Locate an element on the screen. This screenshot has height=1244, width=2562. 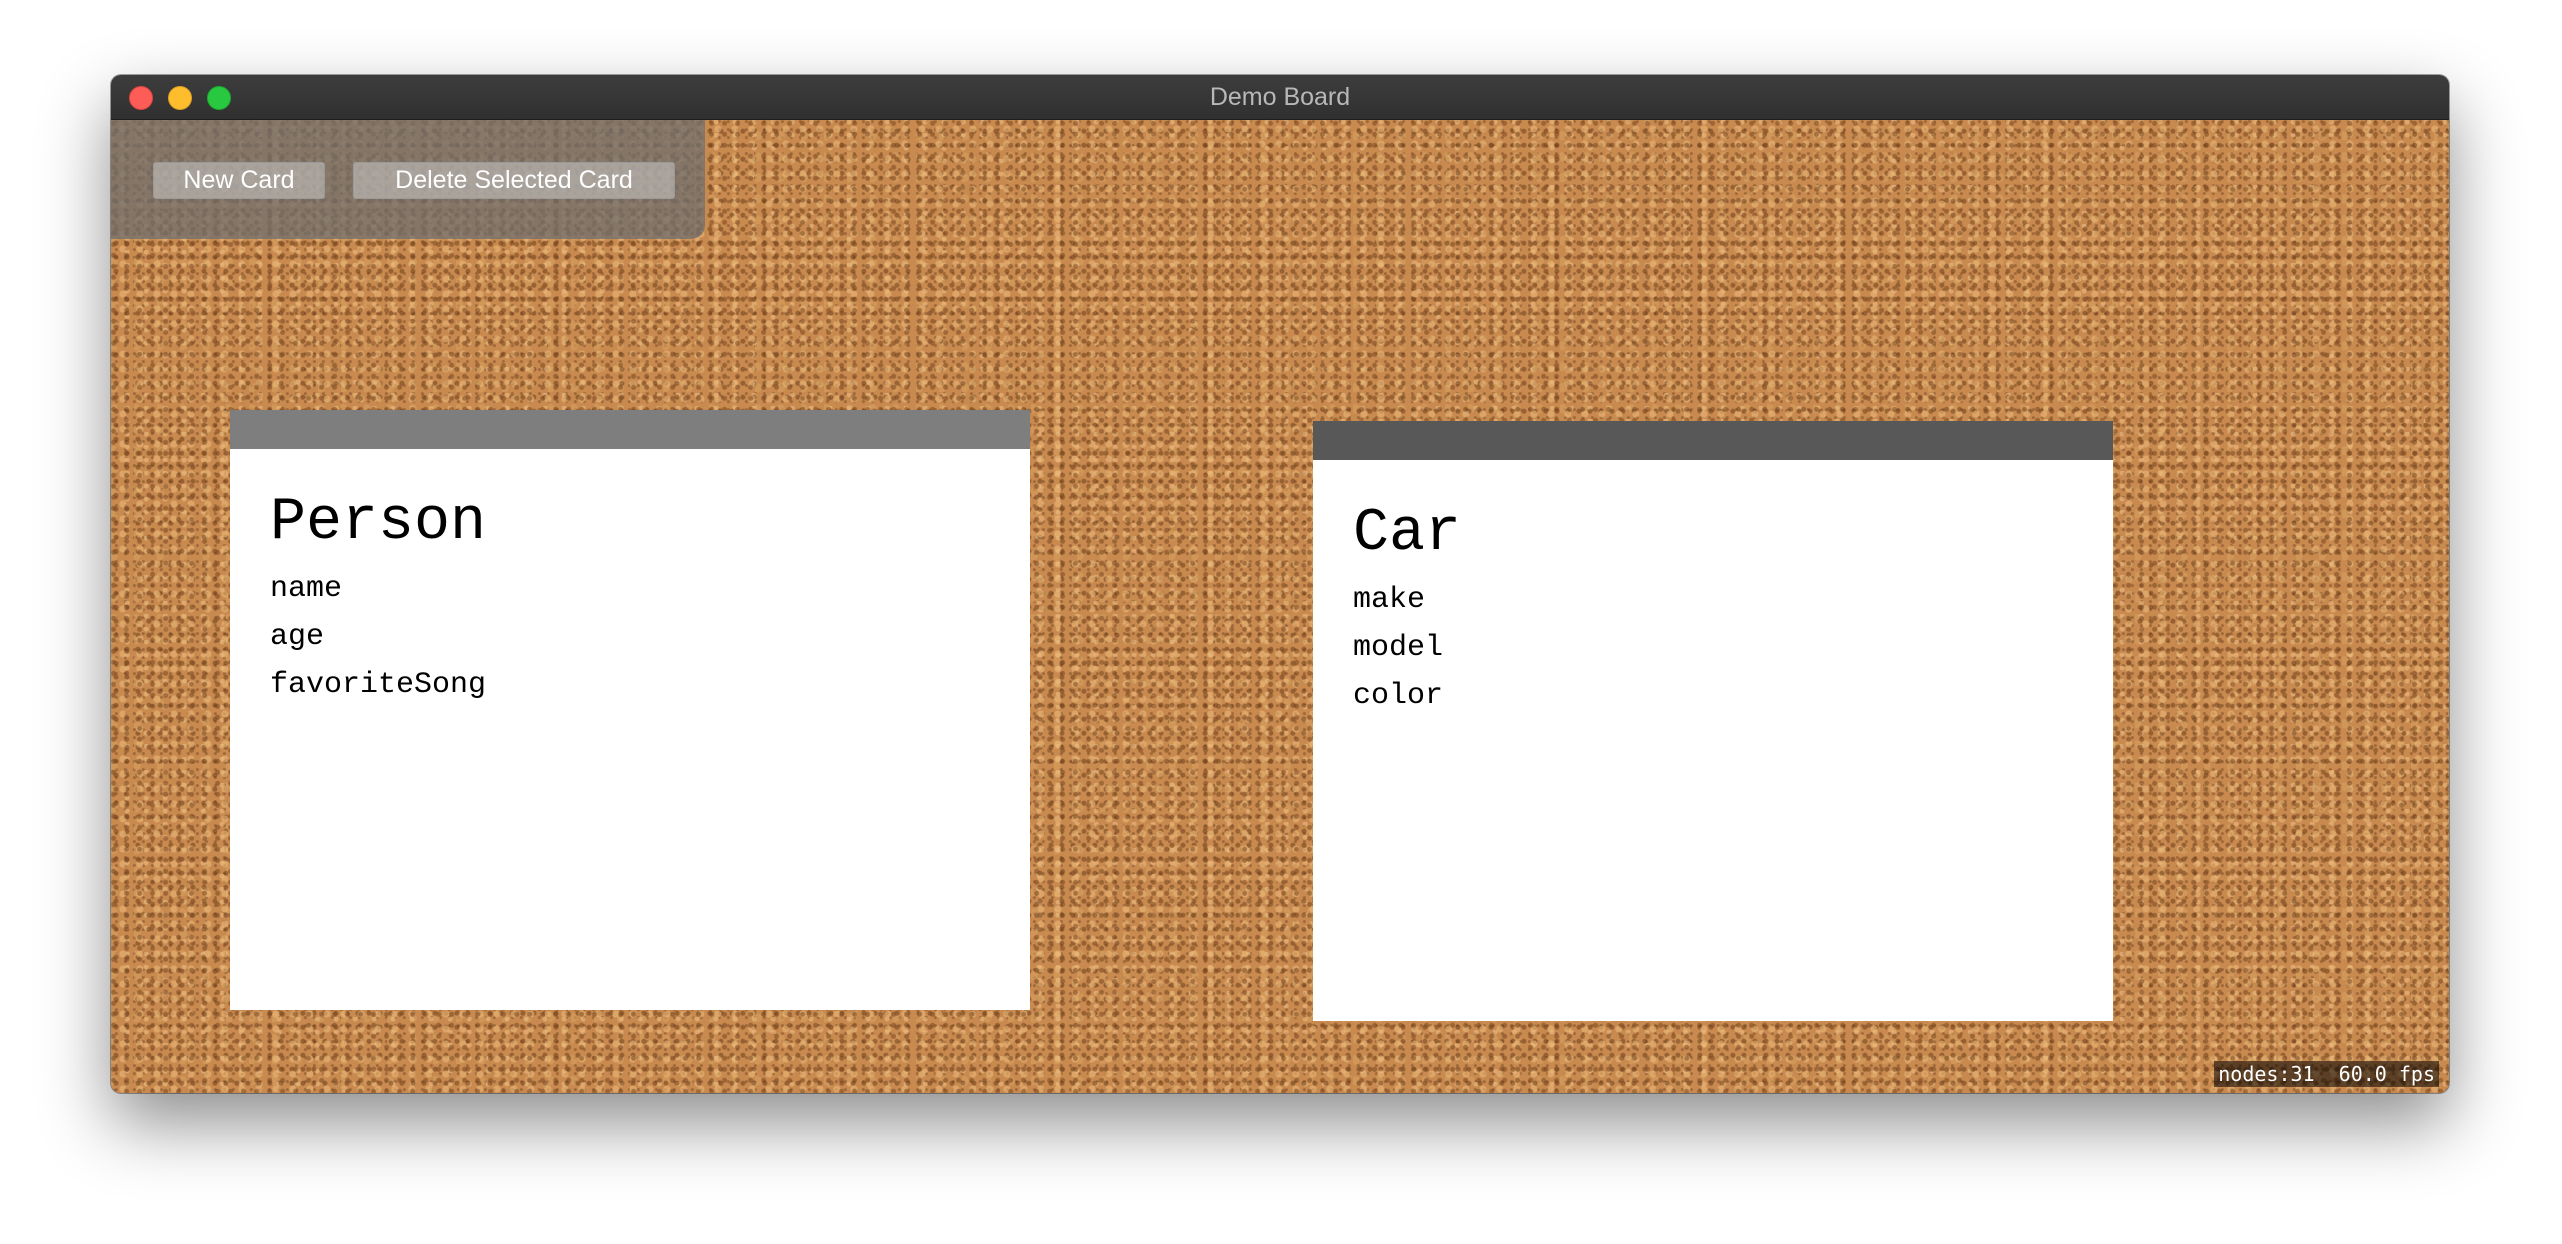
card-field-list: name age favoriteSong is located at coordinates (378, 637).